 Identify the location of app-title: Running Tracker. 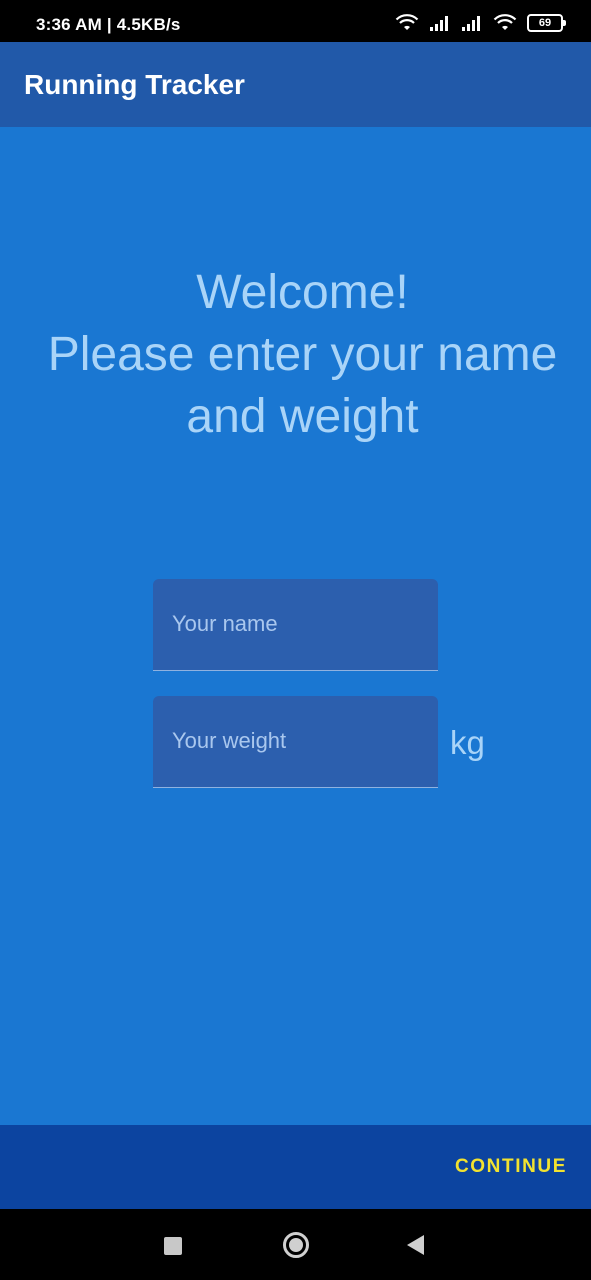
(134, 84).